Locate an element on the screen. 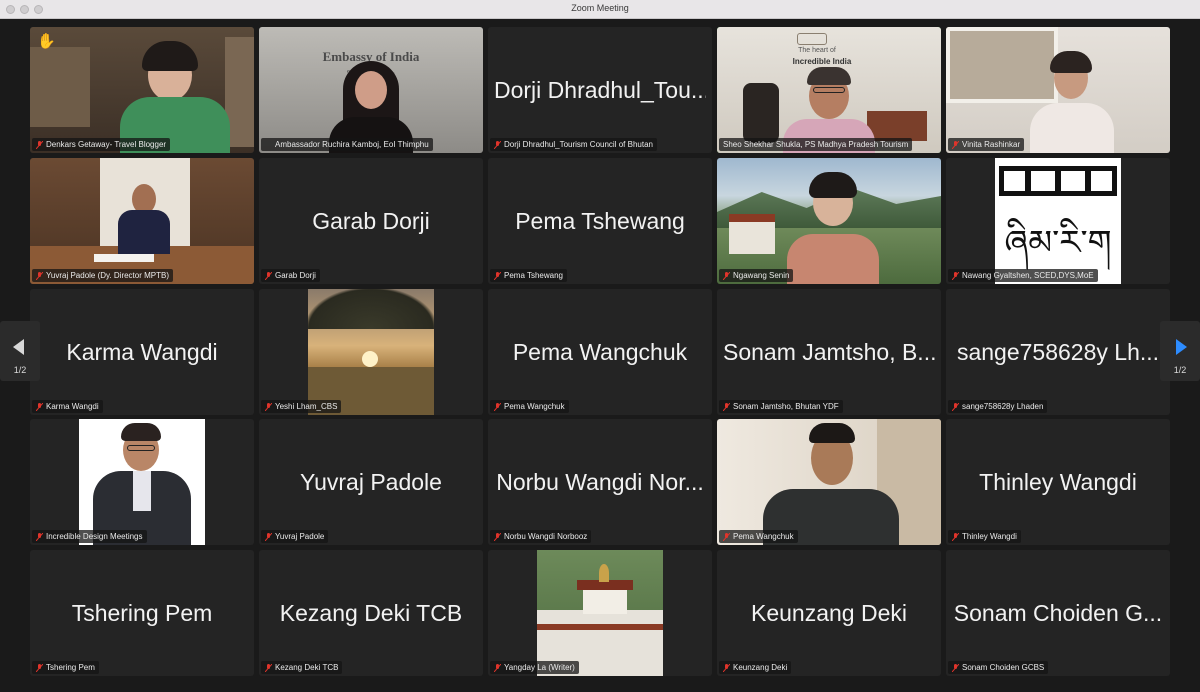  participant-name: Denkars Getaway- Travel Blogger is located at coordinates (106, 144).